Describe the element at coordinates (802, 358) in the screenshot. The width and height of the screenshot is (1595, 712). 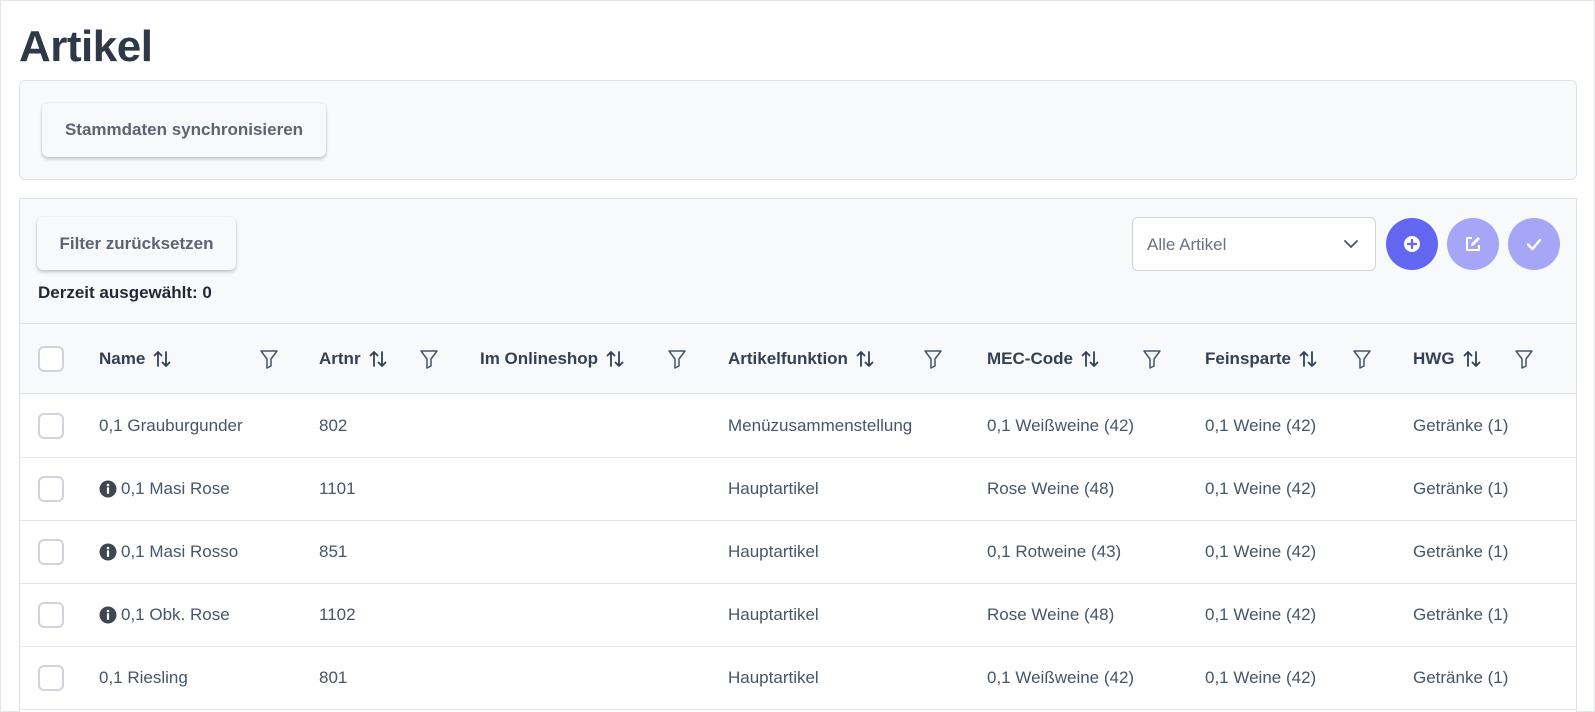
I see `column-header-artikelfunktion: Artikelfunktion` at that location.